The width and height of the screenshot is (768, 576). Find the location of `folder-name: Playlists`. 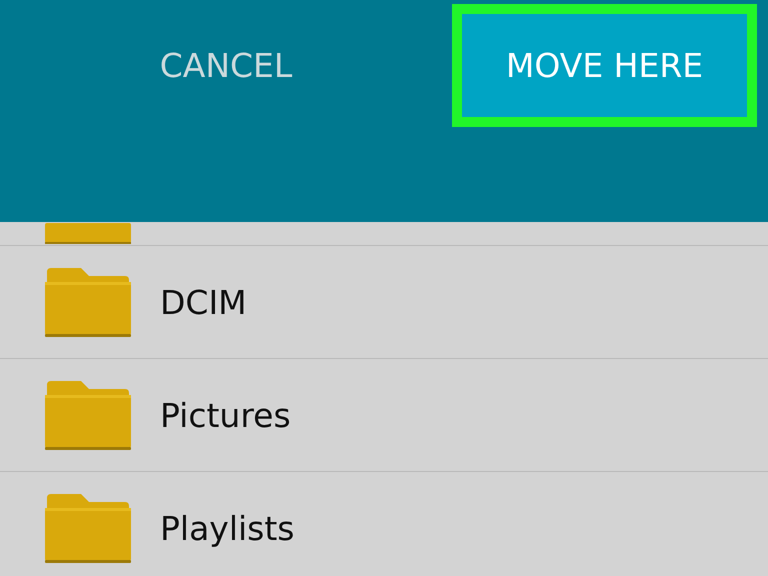

folder-name: Playlists is located at coordinates (227, 528).